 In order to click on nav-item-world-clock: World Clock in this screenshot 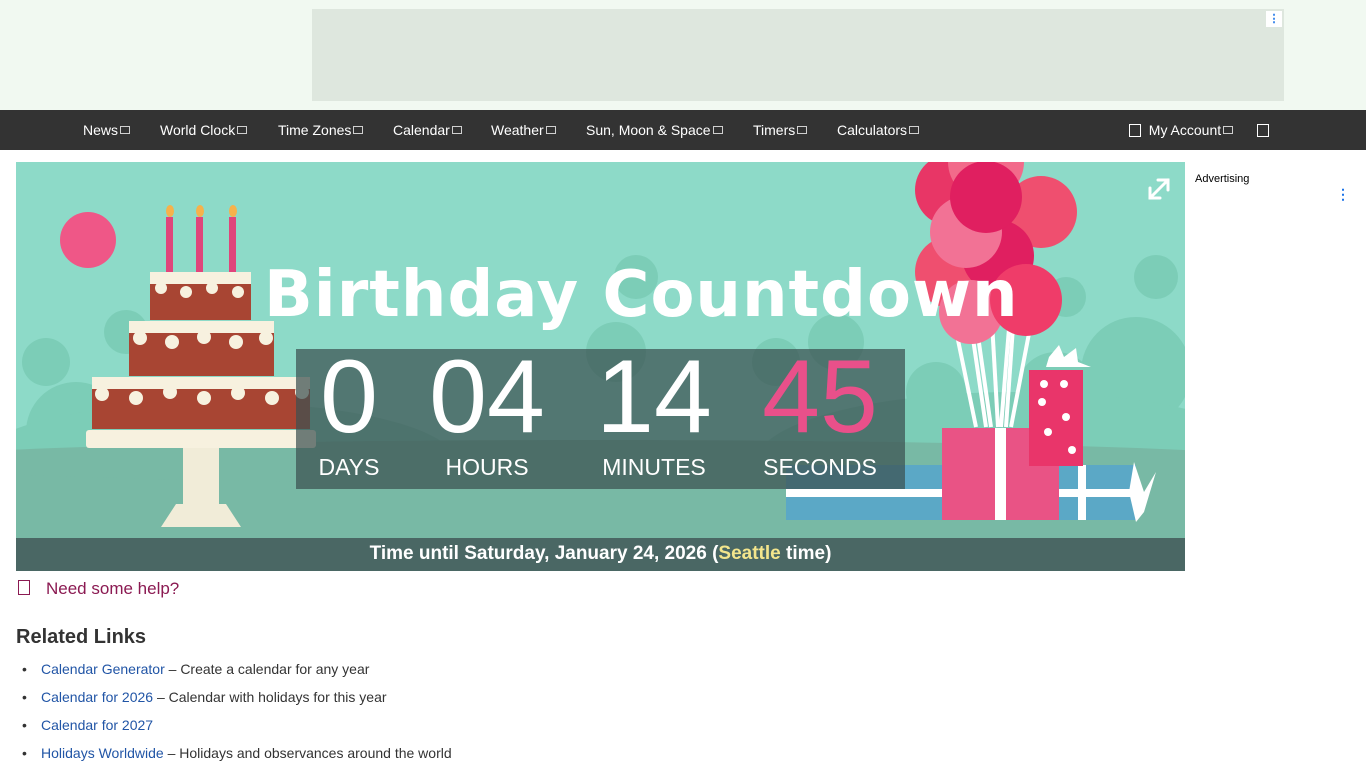, I will do `click(204, 130)`.